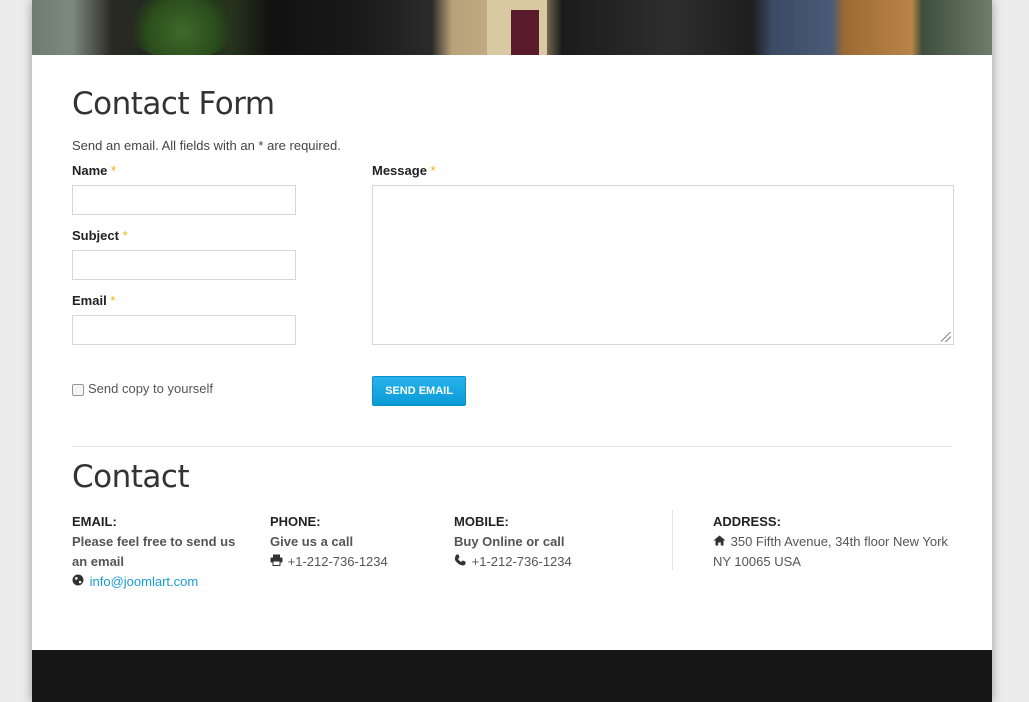 This screenshot has width=1029, height=702. What do you see at coordinates (747, 521) in the screenshot?
I see `address-heading: ADDRESS:` at bounding box center [747, 521].